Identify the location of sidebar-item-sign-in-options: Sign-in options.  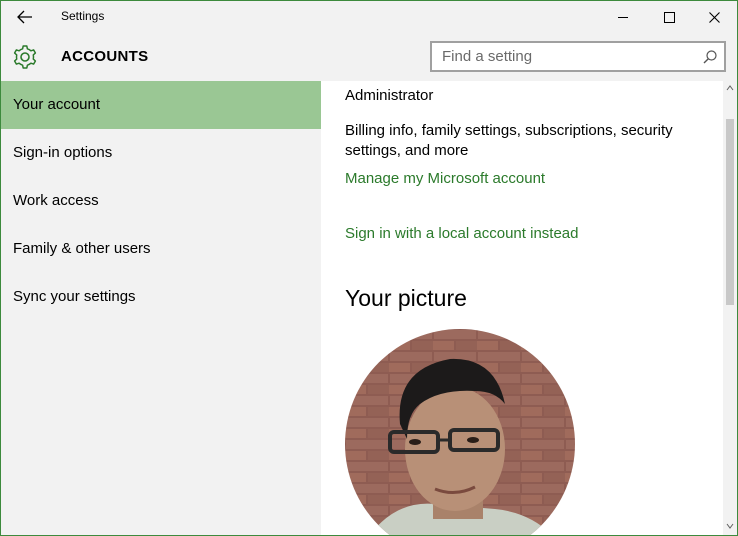
(161, 153).